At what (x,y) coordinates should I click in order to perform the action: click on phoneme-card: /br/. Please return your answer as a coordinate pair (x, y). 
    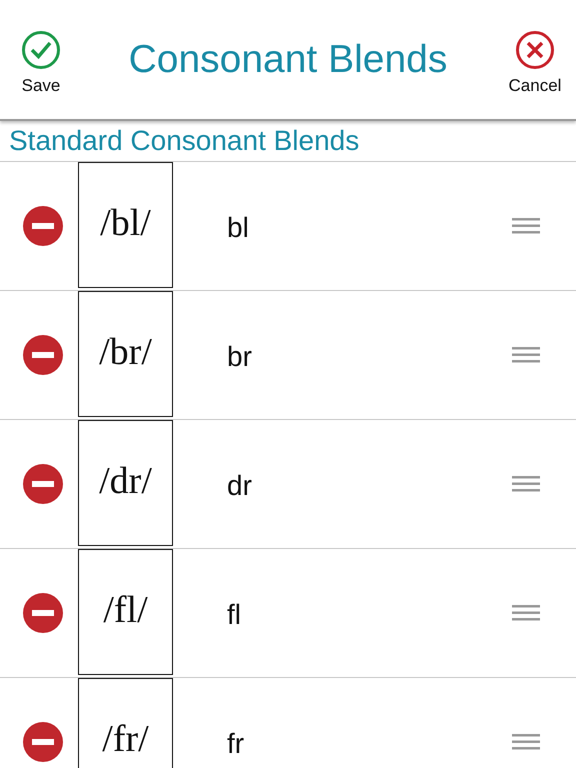
    Looking at the image, I should click on (125, 354).